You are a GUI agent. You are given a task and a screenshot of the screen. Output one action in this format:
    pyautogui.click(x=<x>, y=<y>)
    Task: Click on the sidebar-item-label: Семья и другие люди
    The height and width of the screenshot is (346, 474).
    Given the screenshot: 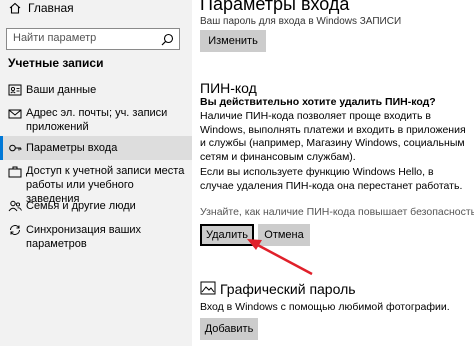 What is the action you would take?
    pyautogui.click(x=81, y=206)
    